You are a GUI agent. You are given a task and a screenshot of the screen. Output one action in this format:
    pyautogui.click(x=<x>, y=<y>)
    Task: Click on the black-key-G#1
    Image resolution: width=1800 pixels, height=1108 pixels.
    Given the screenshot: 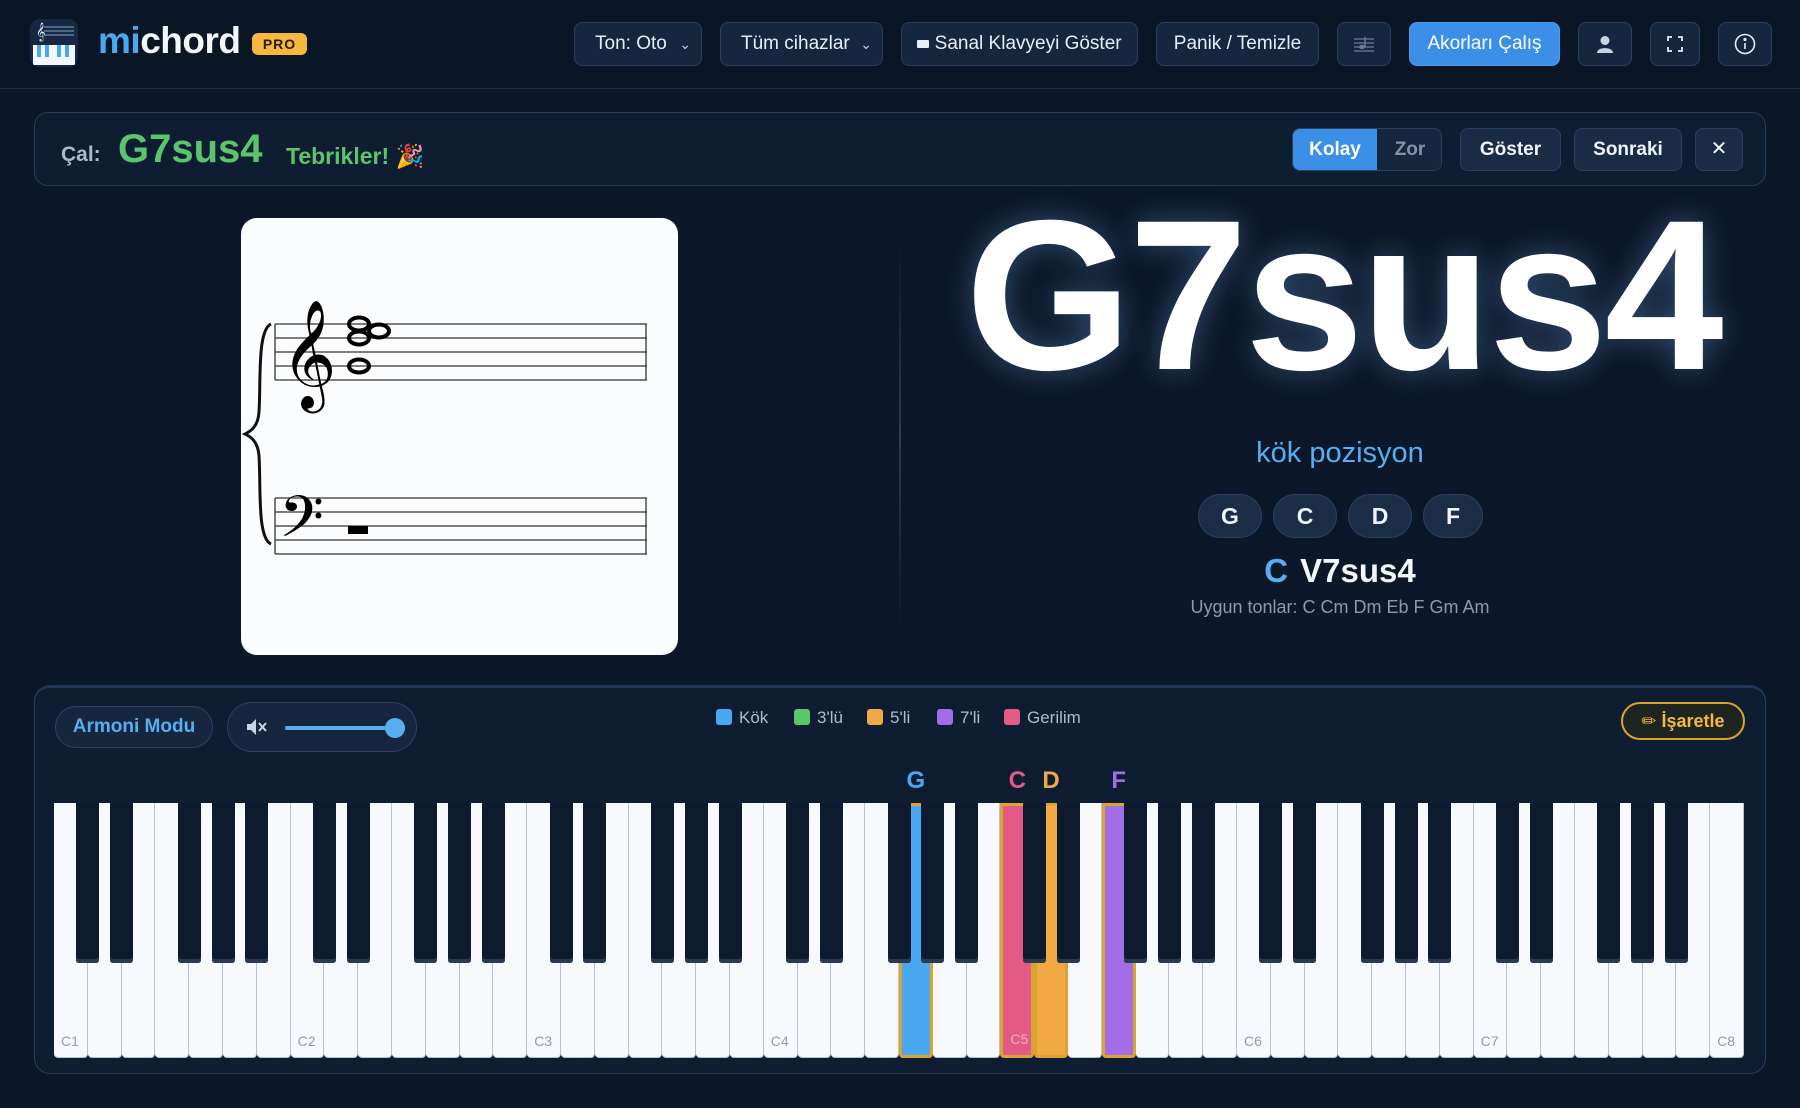 What is the action you would take?
    pyautogui.click(x=223, y=883)
    